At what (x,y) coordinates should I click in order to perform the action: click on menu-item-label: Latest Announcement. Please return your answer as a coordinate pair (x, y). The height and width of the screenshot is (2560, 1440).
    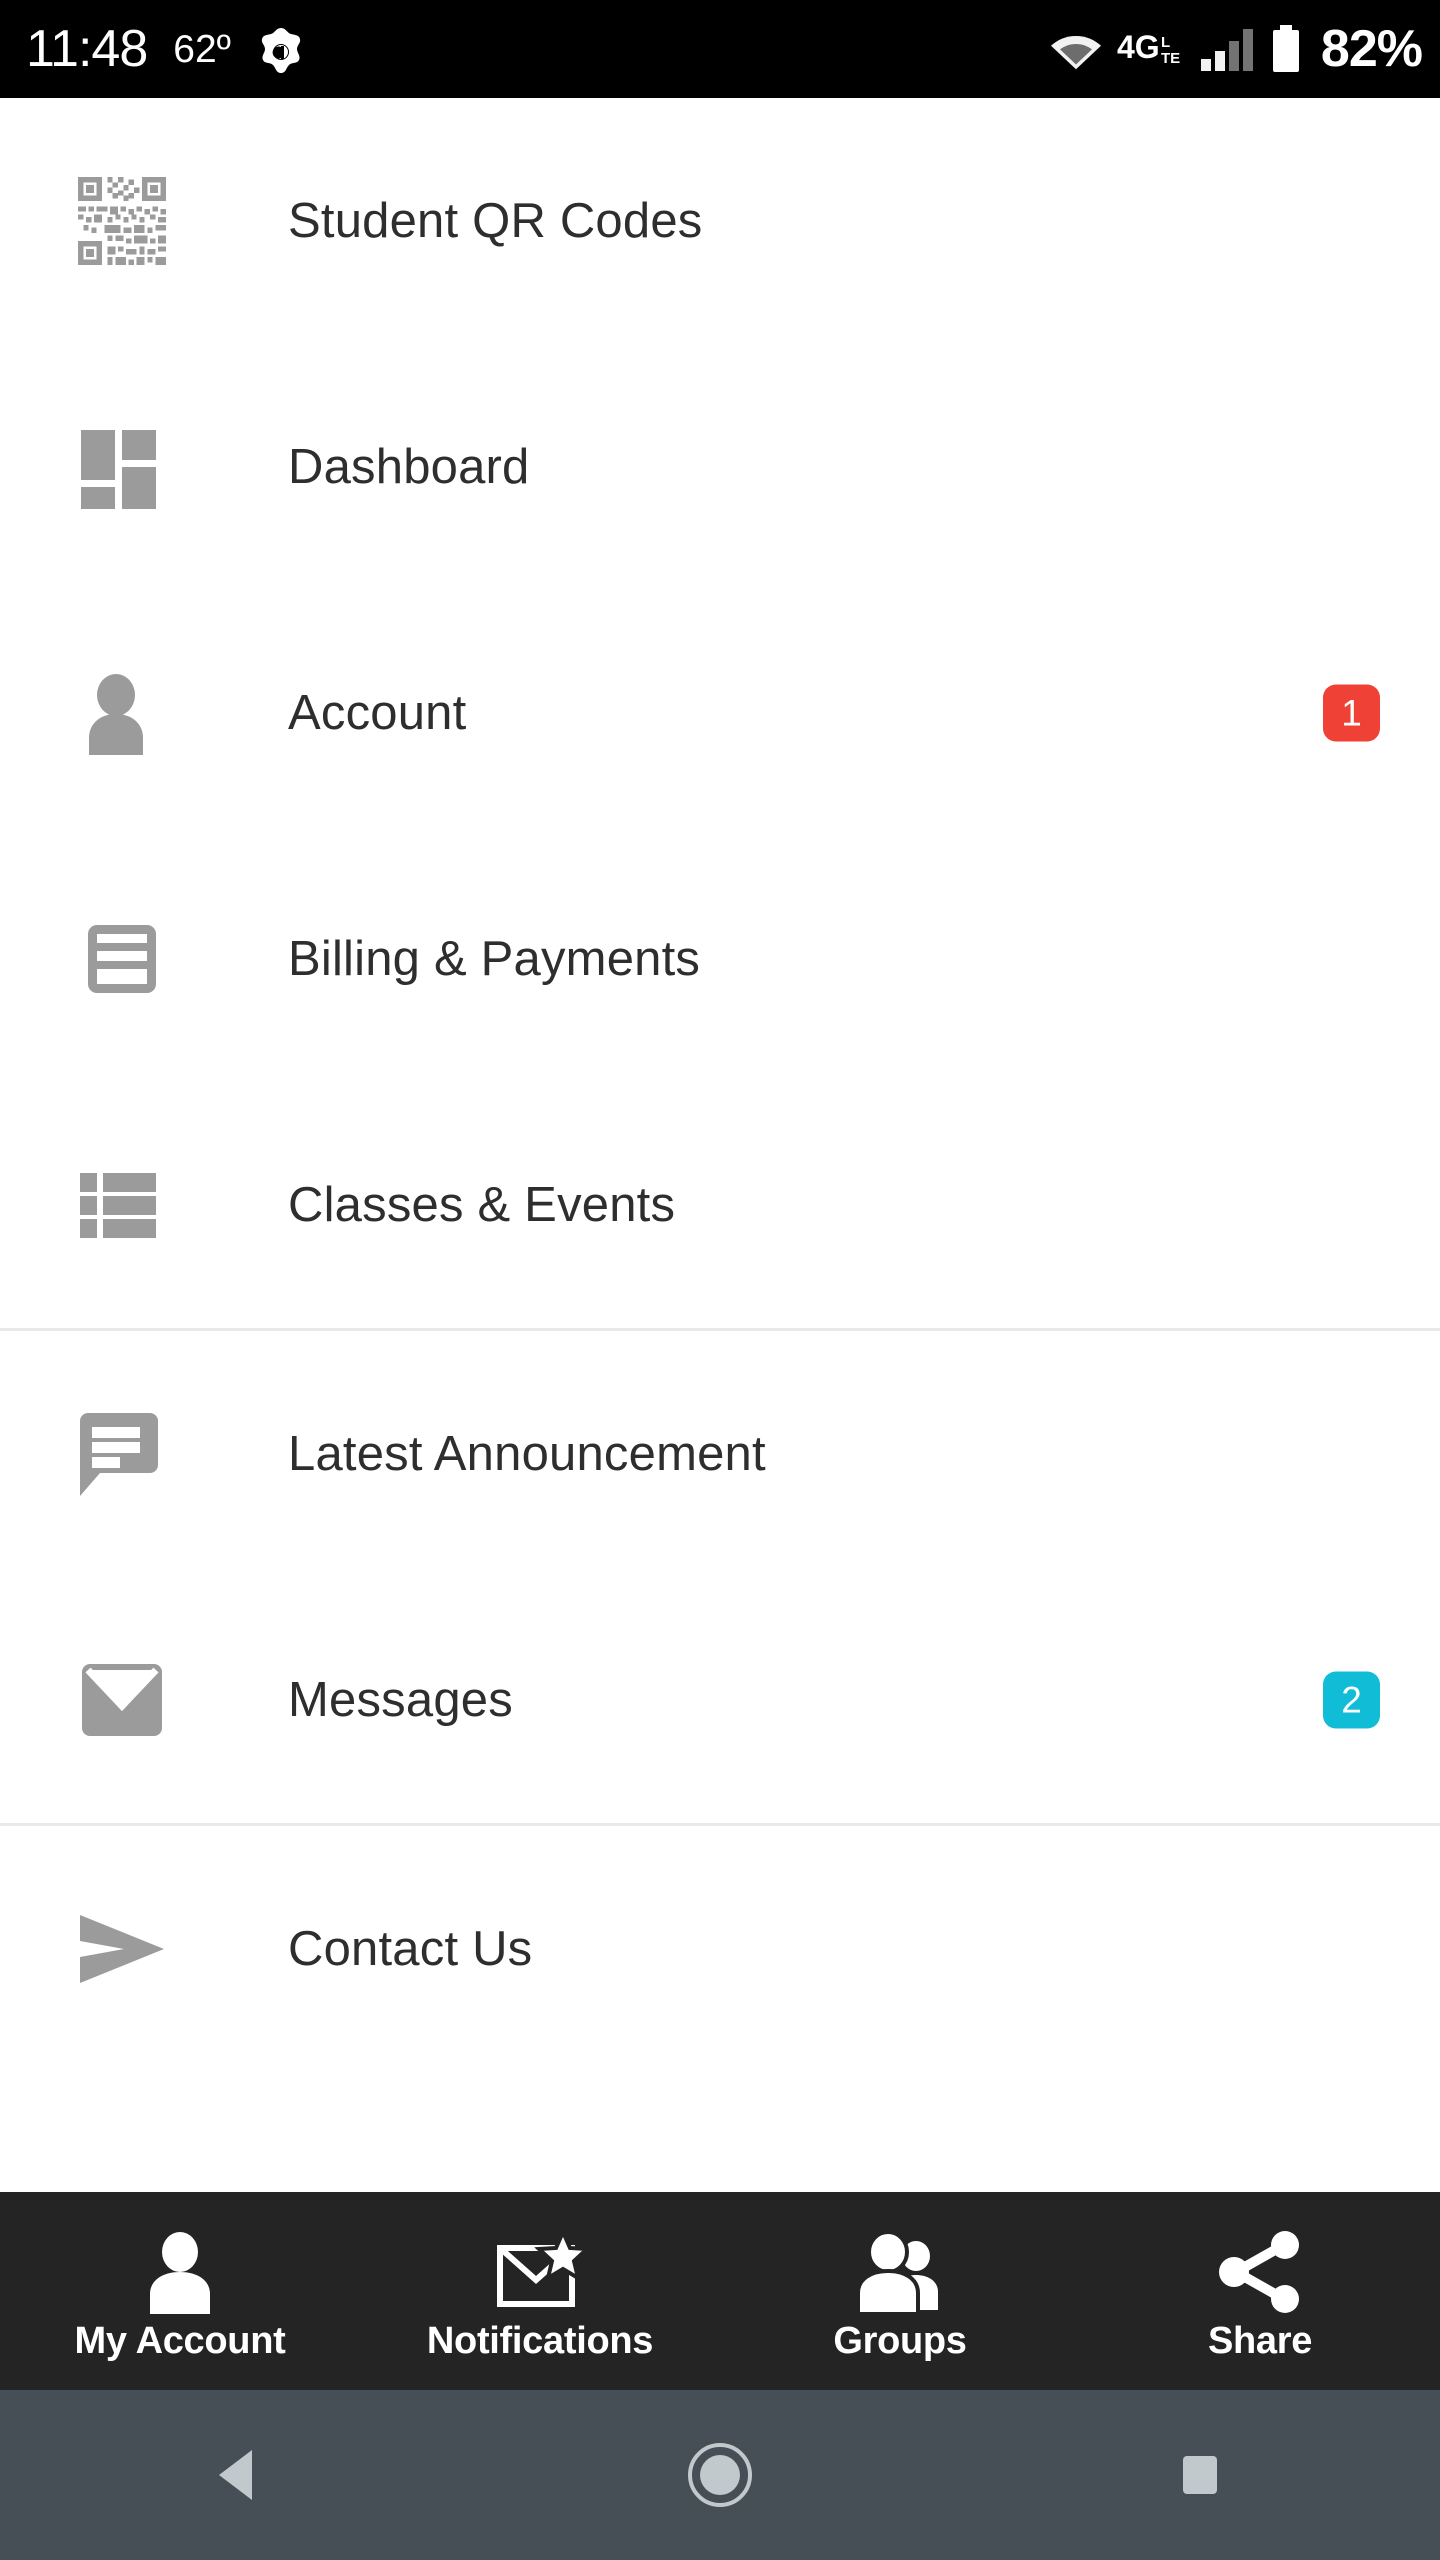
    Looking at the image, I should click on (527, 1454).